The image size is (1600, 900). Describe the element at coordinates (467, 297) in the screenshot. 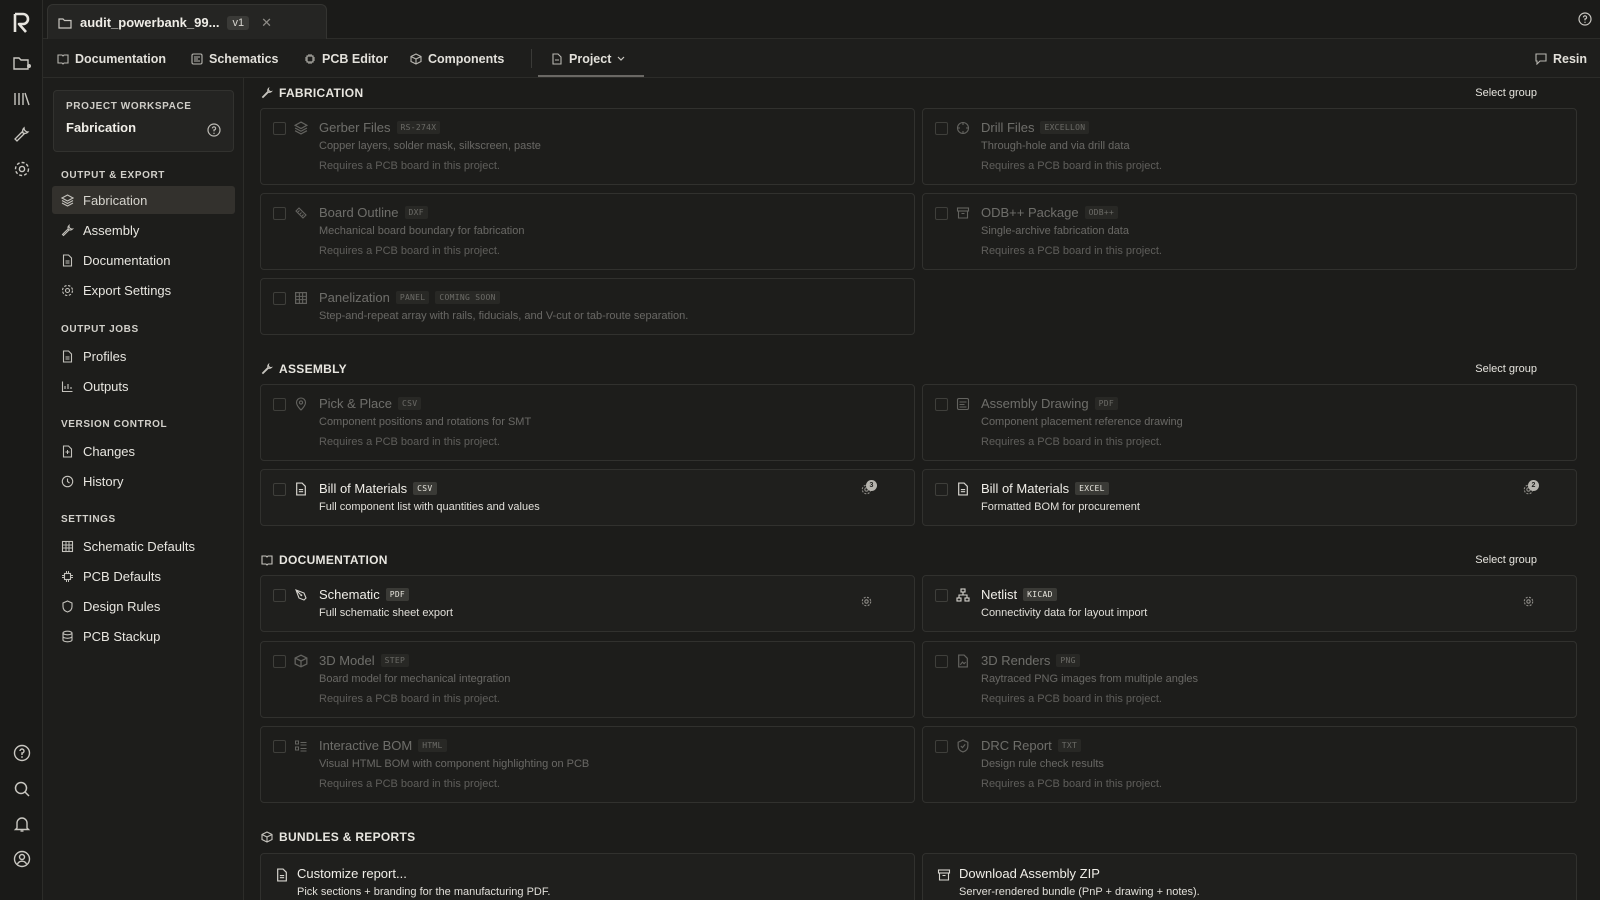

I see `coming-soon-tag: COMING SOON` at that location.